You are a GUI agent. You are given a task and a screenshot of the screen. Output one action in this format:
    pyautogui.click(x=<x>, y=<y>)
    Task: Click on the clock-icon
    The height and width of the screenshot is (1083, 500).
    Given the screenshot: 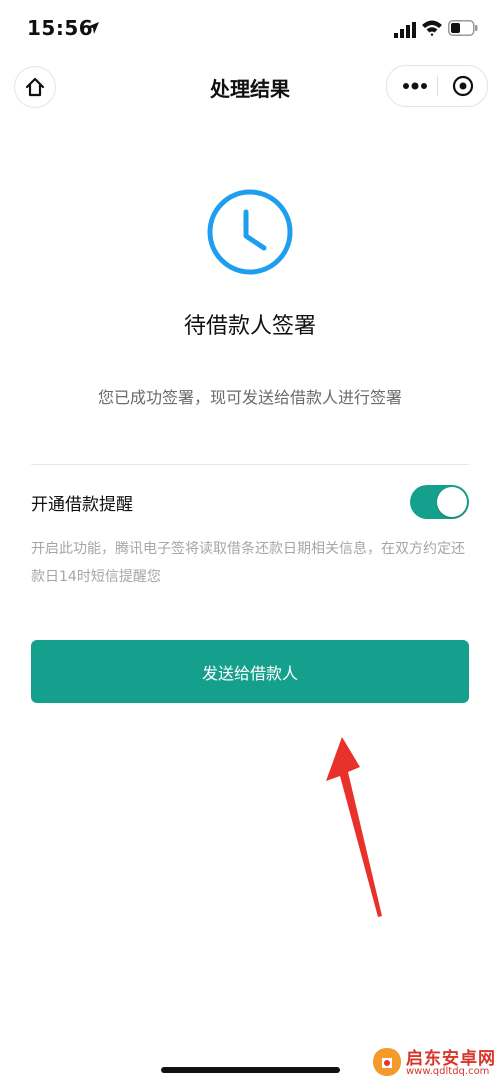 What is the action you would take?
    pyautogui.click(x=250, y=232)
    